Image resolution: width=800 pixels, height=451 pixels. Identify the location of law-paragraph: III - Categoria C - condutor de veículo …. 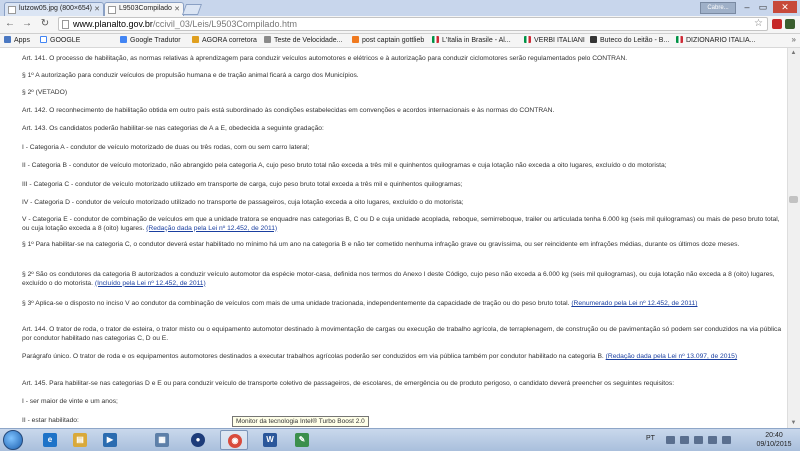
(242, 184).